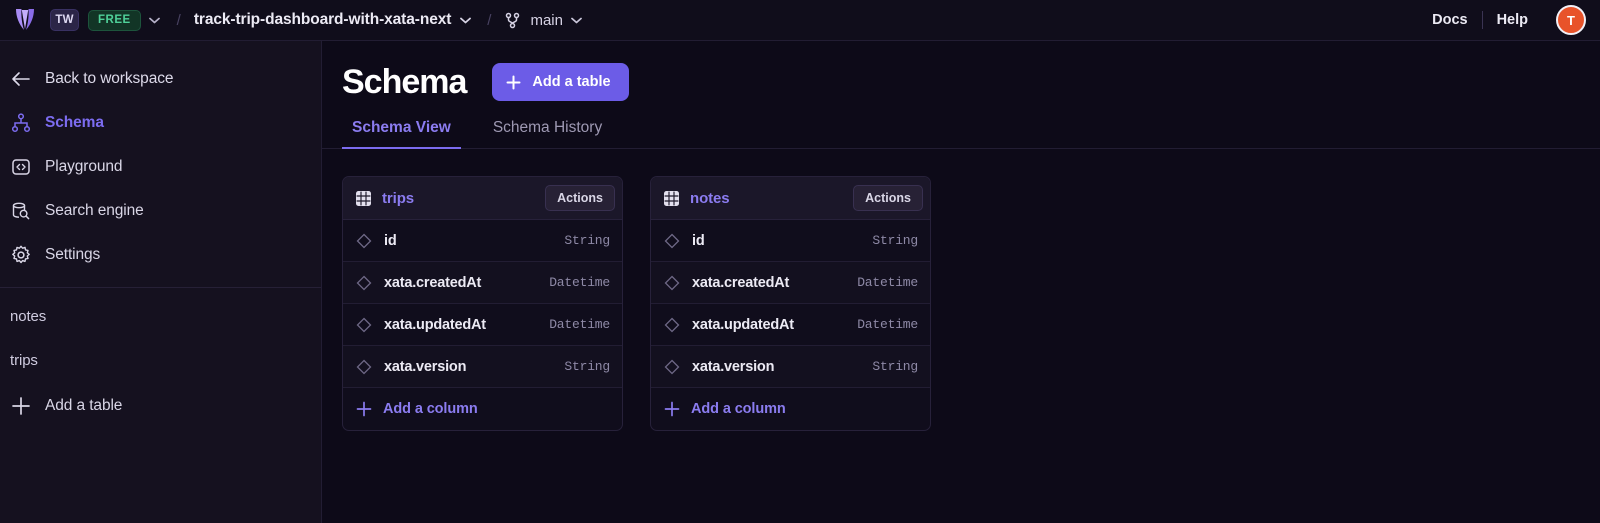  I want to click on arrow-left-icon, so click(21, 79).